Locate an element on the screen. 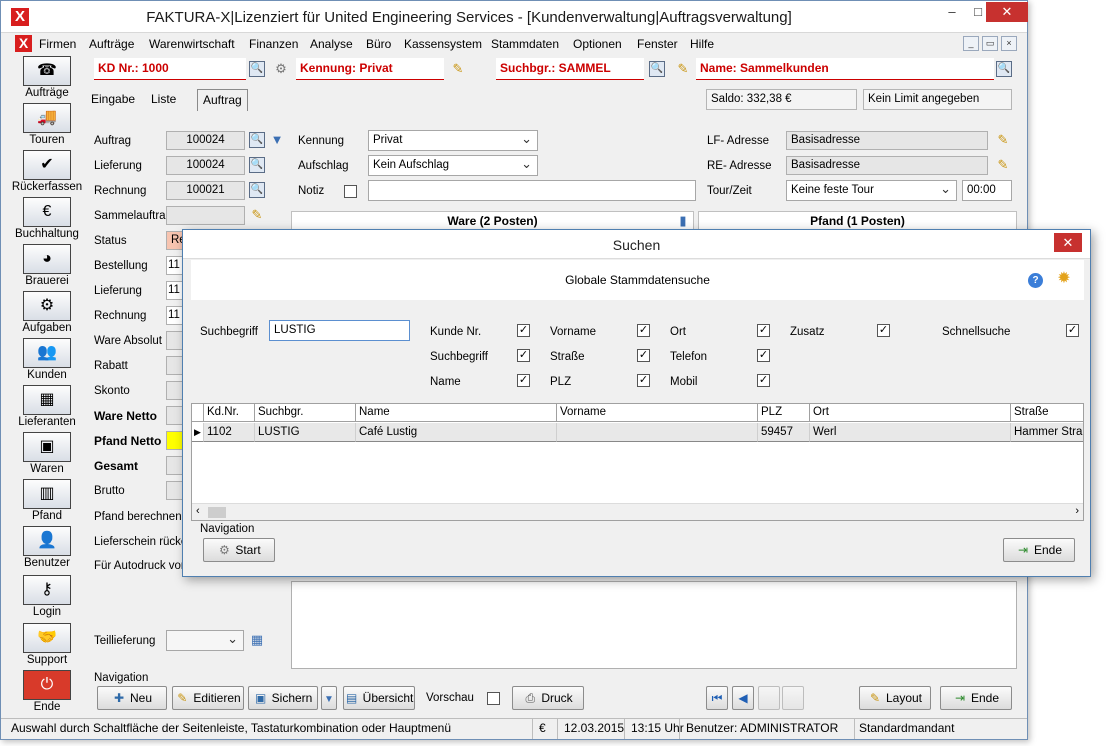 This screenshot has width=1106, height=746. sidebar-item-ende: ⏻ Ende is located at coordinates (47, 693).